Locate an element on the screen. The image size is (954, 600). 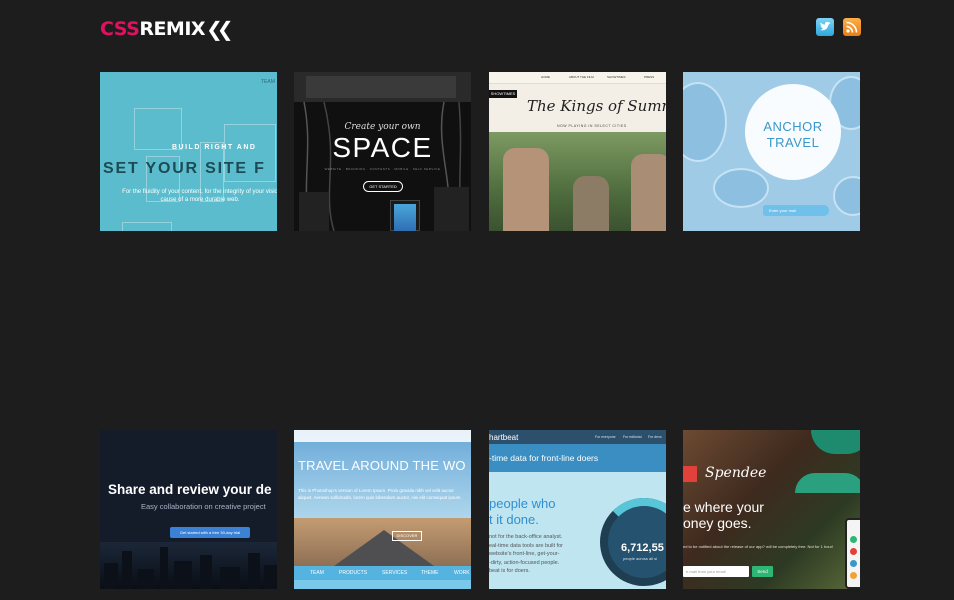
wireframe-outline is located at coordinates (147, 226).